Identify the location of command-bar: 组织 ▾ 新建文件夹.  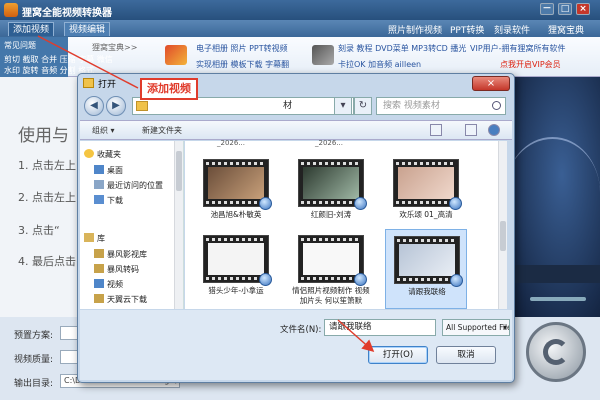
(296, 130).